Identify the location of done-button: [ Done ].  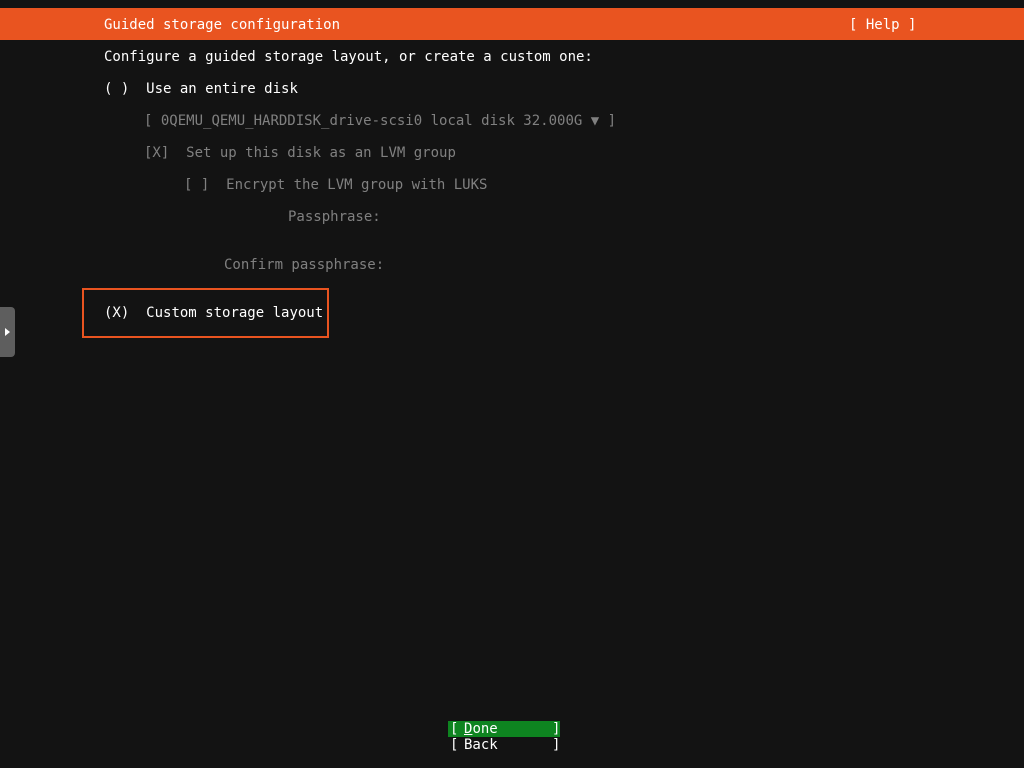
(504, 729).